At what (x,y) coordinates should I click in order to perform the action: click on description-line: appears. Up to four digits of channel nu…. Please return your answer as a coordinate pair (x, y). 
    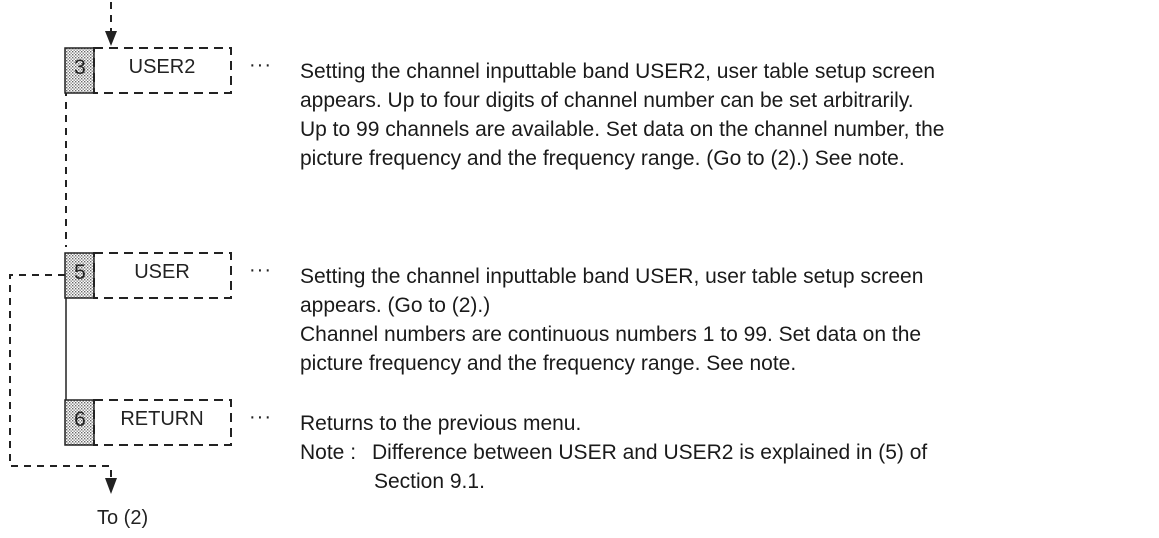
    Looking at the image, I should click on (607, 100).